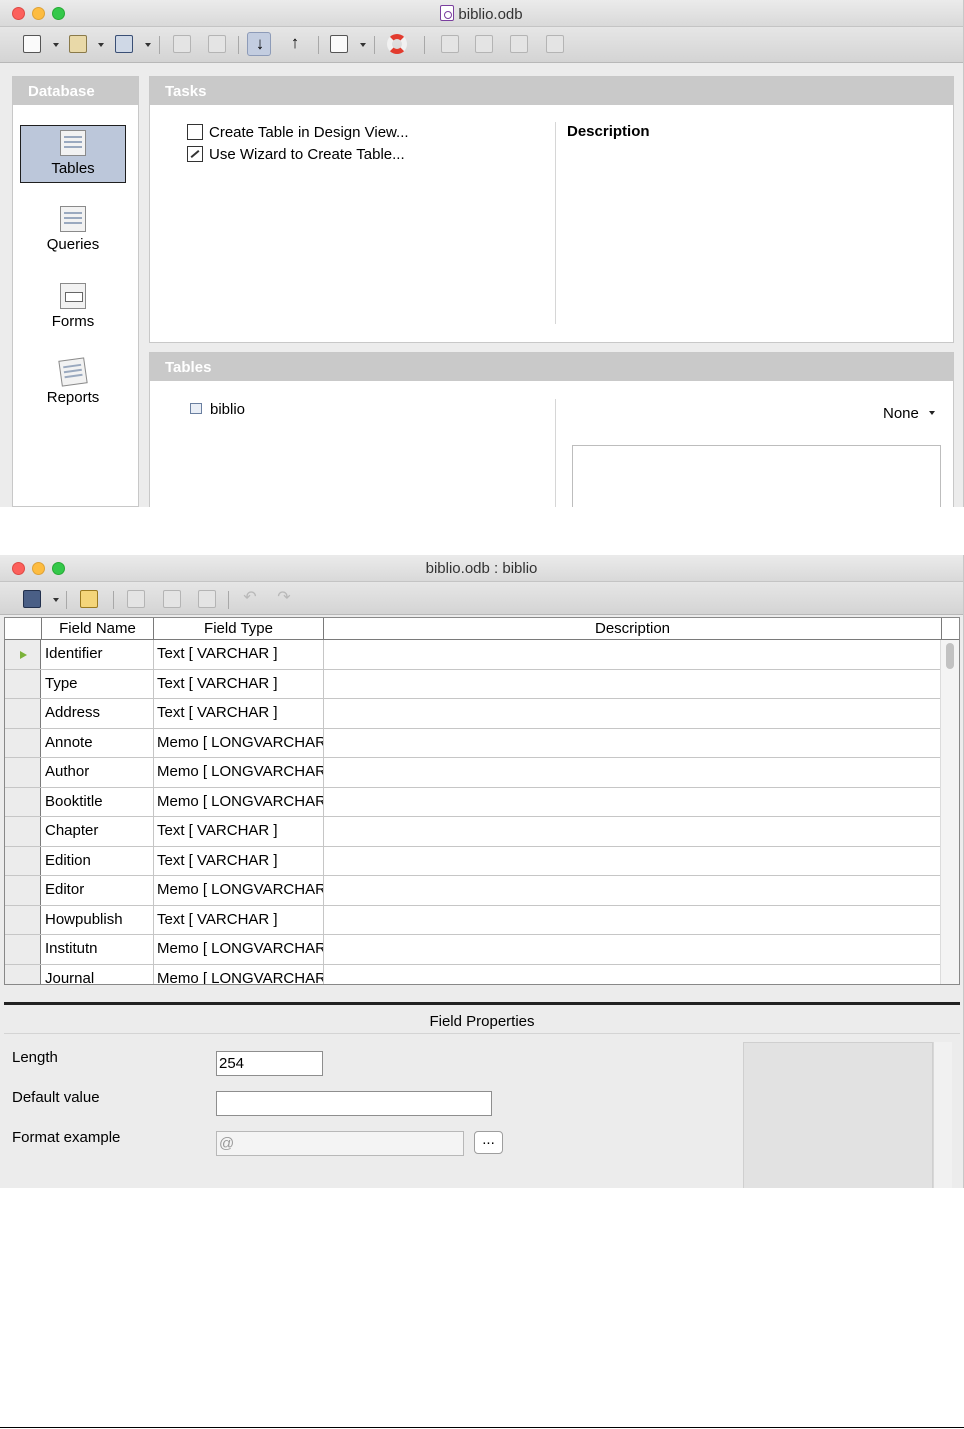 This screenshot has width=964, height=1429. I want to click on table-row: Chapter Text [ VARCHAR ], so click(473, 832).